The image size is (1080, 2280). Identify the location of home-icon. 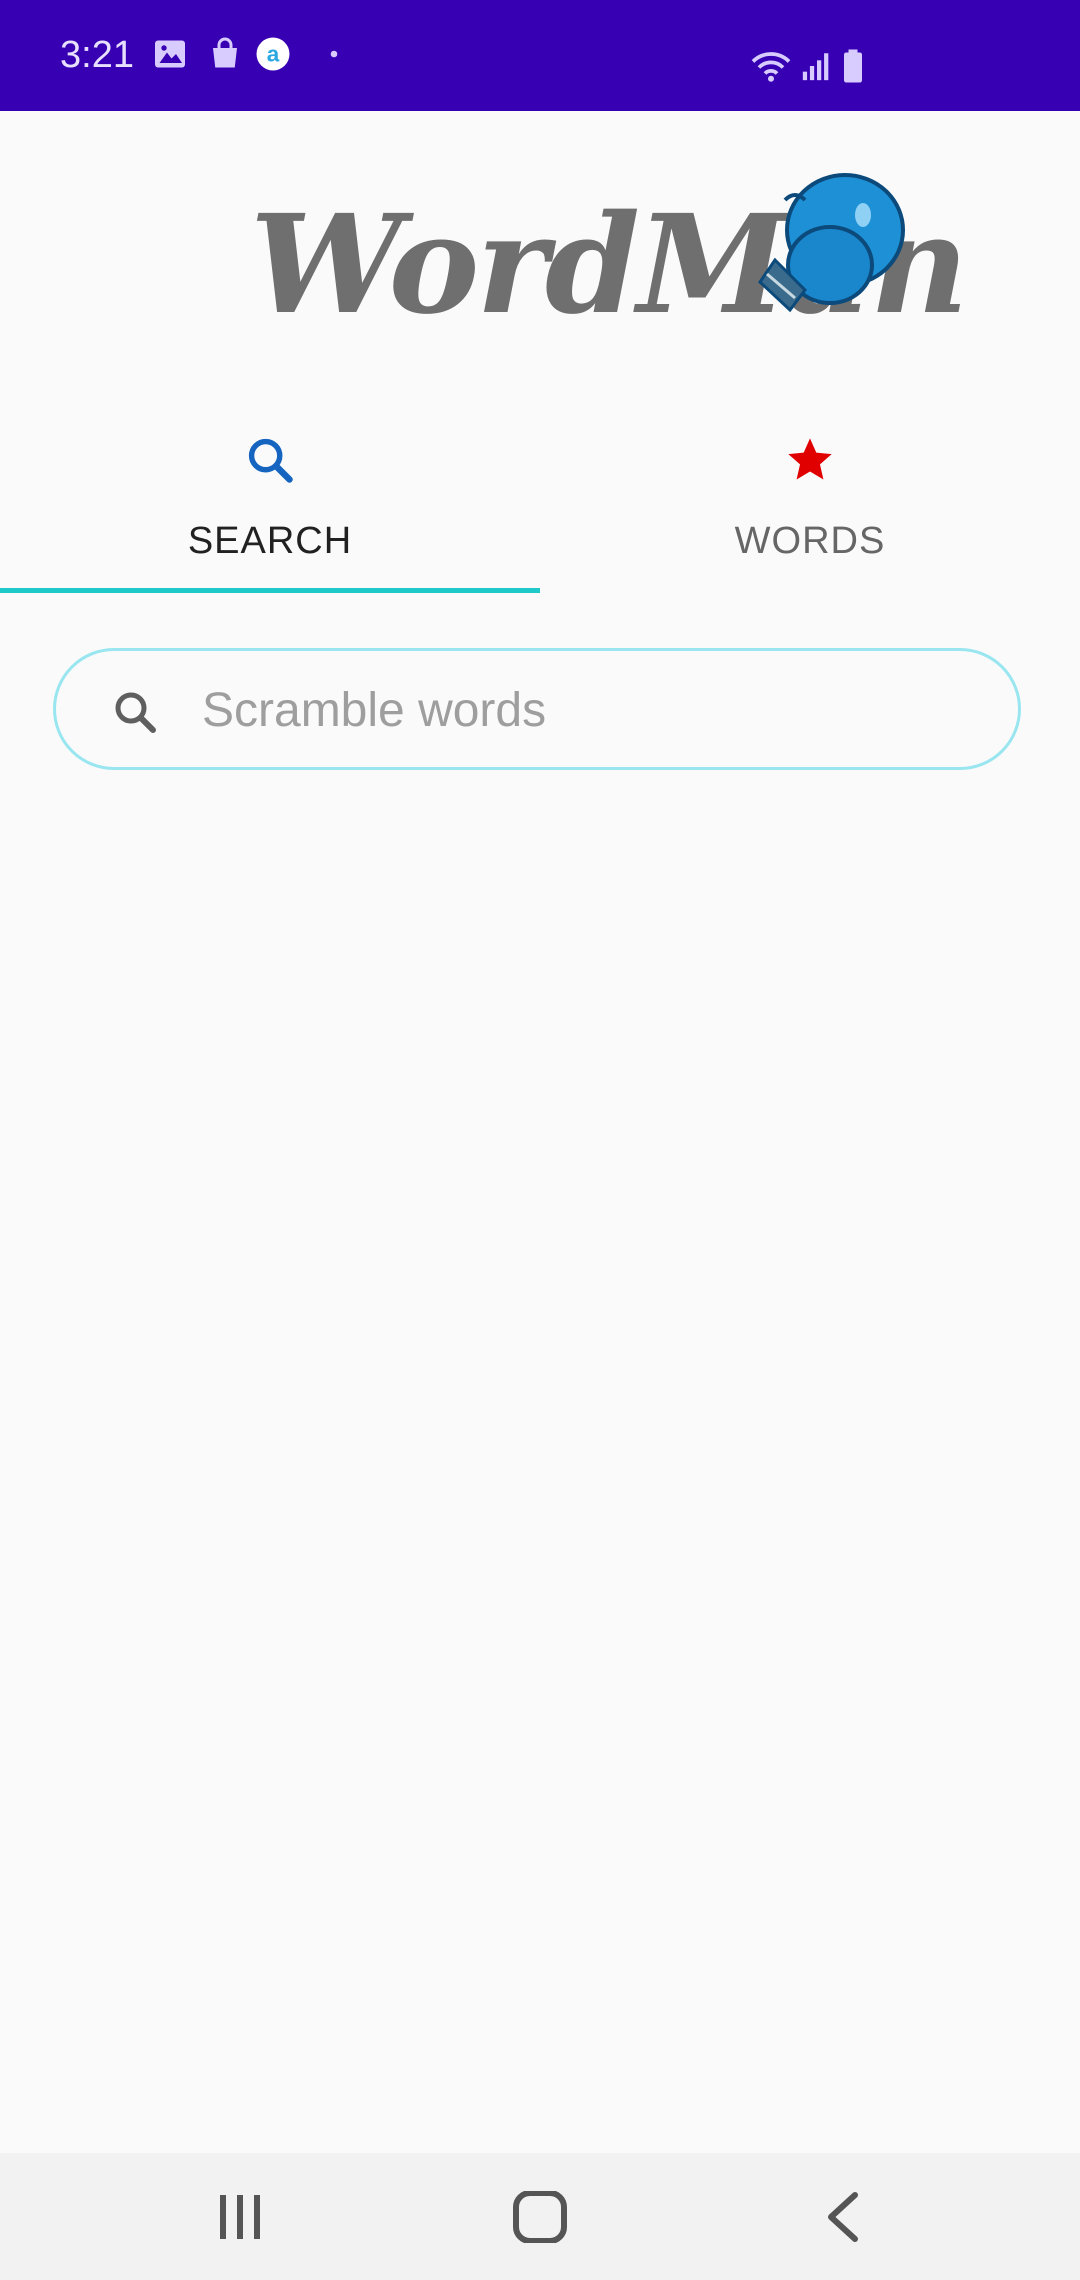
(540, 2217).